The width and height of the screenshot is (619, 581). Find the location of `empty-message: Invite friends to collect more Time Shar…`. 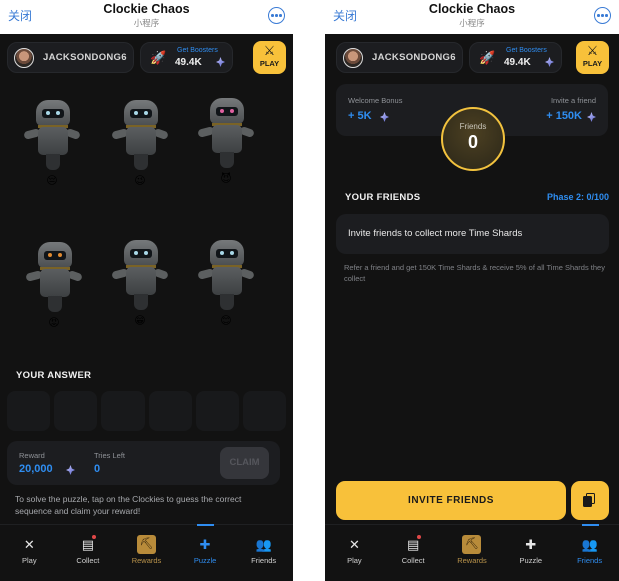

empty-message: Invite friends to collect more Time Shar… is located at coordinates (435, 233).